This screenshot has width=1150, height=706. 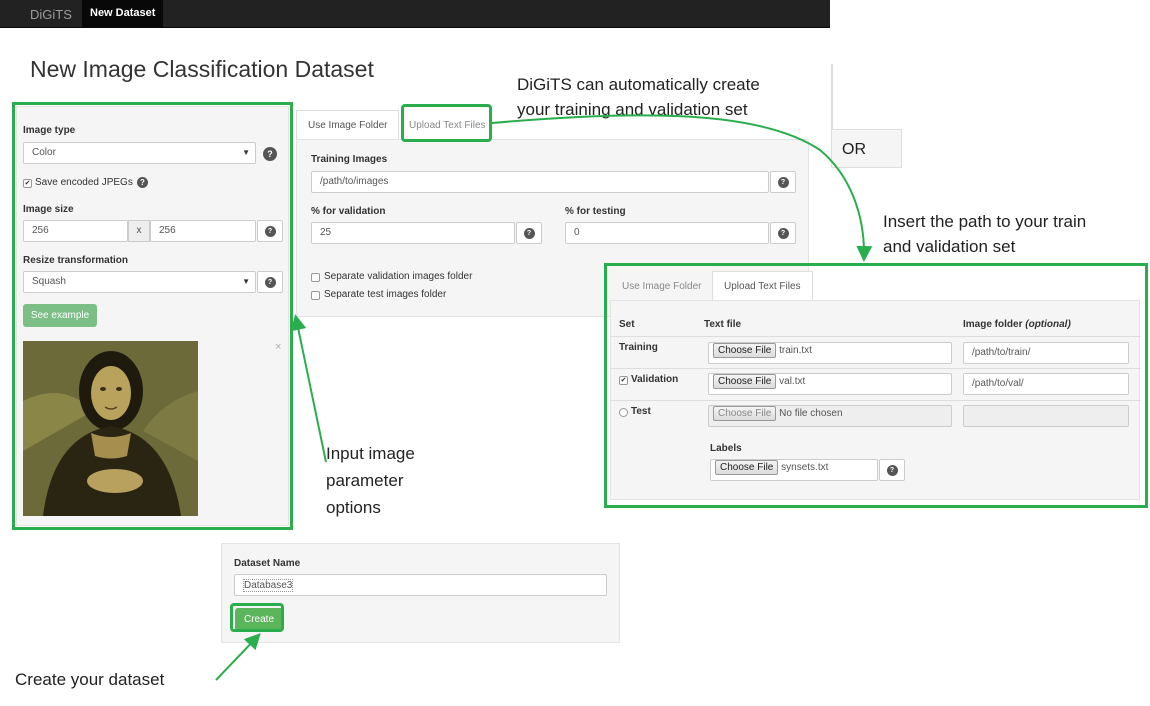 I want to click on separate-test-checkbox, so click(x=315, y=295).